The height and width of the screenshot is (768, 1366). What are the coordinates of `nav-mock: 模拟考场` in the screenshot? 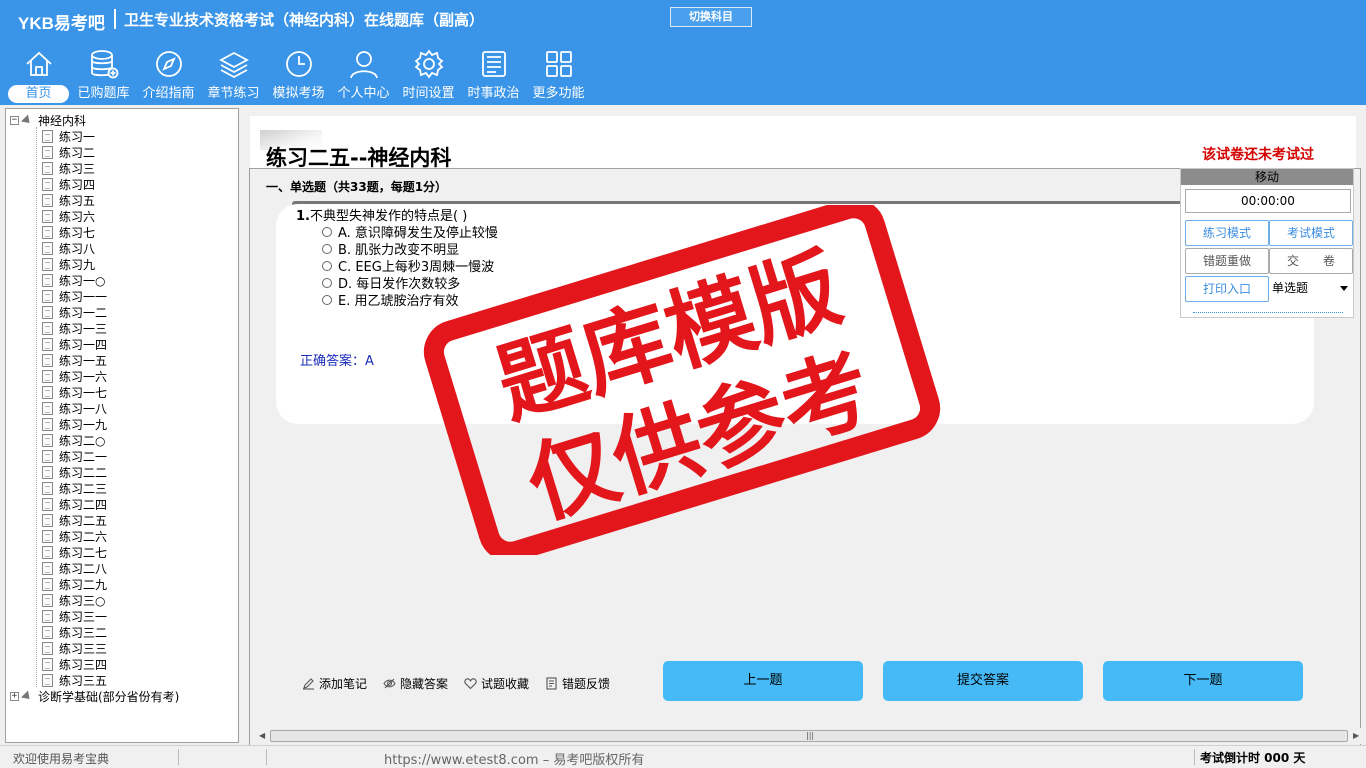 It's located at (298, 76).